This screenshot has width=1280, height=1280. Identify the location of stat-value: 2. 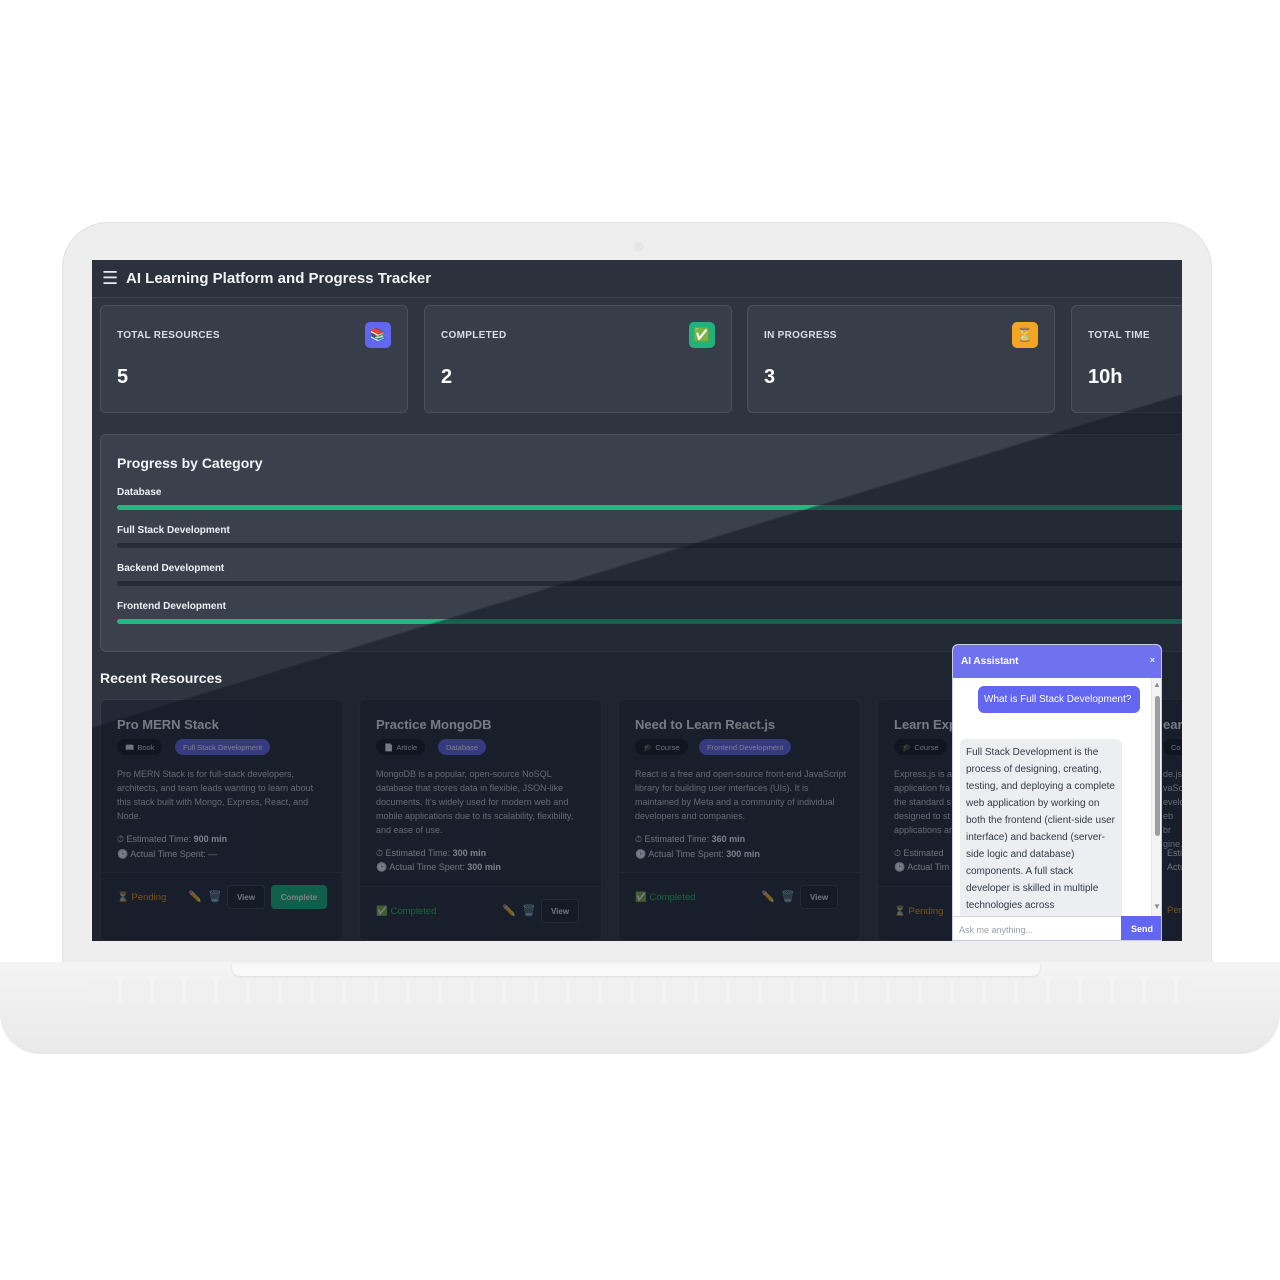
(447, 377).